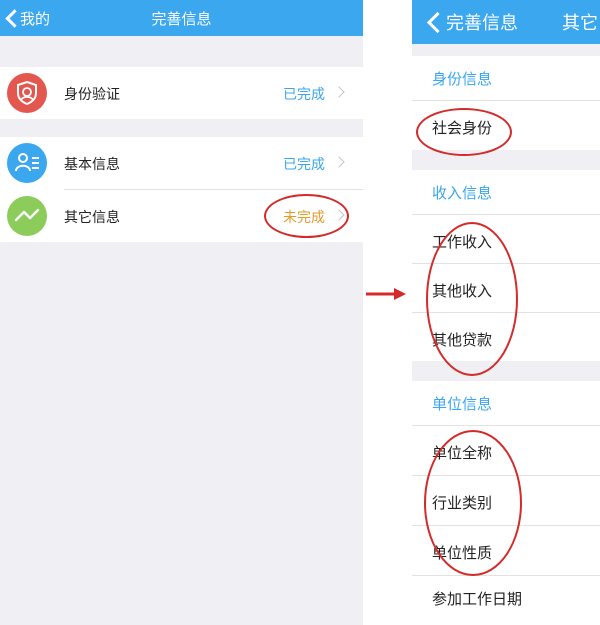  I want to click on wave-line-icon, so click(27, 216).